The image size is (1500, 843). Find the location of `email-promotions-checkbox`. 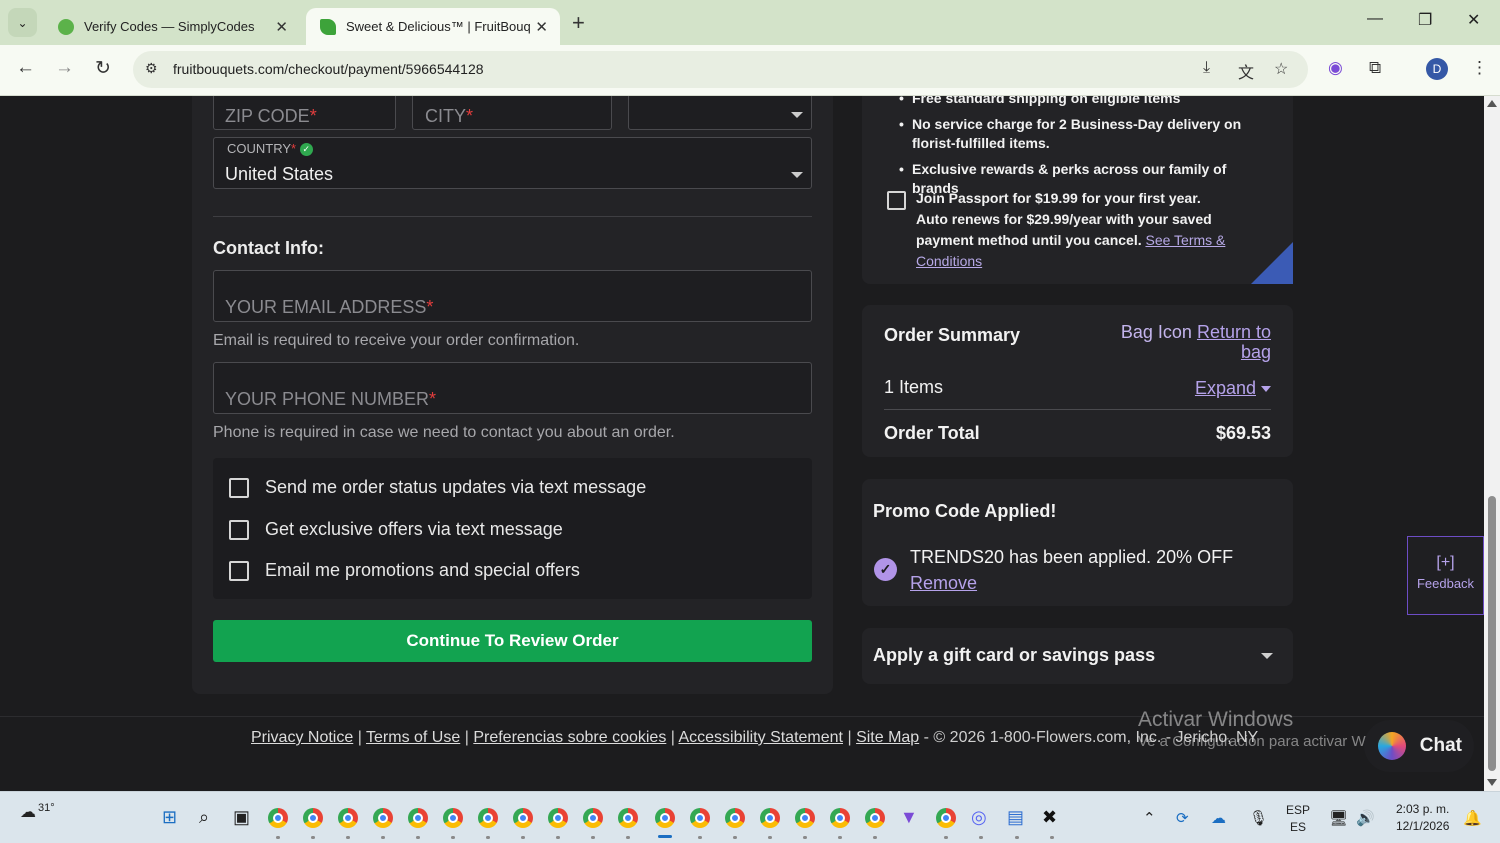

email-promotions-checkbox is located at coordinates (239, 570).